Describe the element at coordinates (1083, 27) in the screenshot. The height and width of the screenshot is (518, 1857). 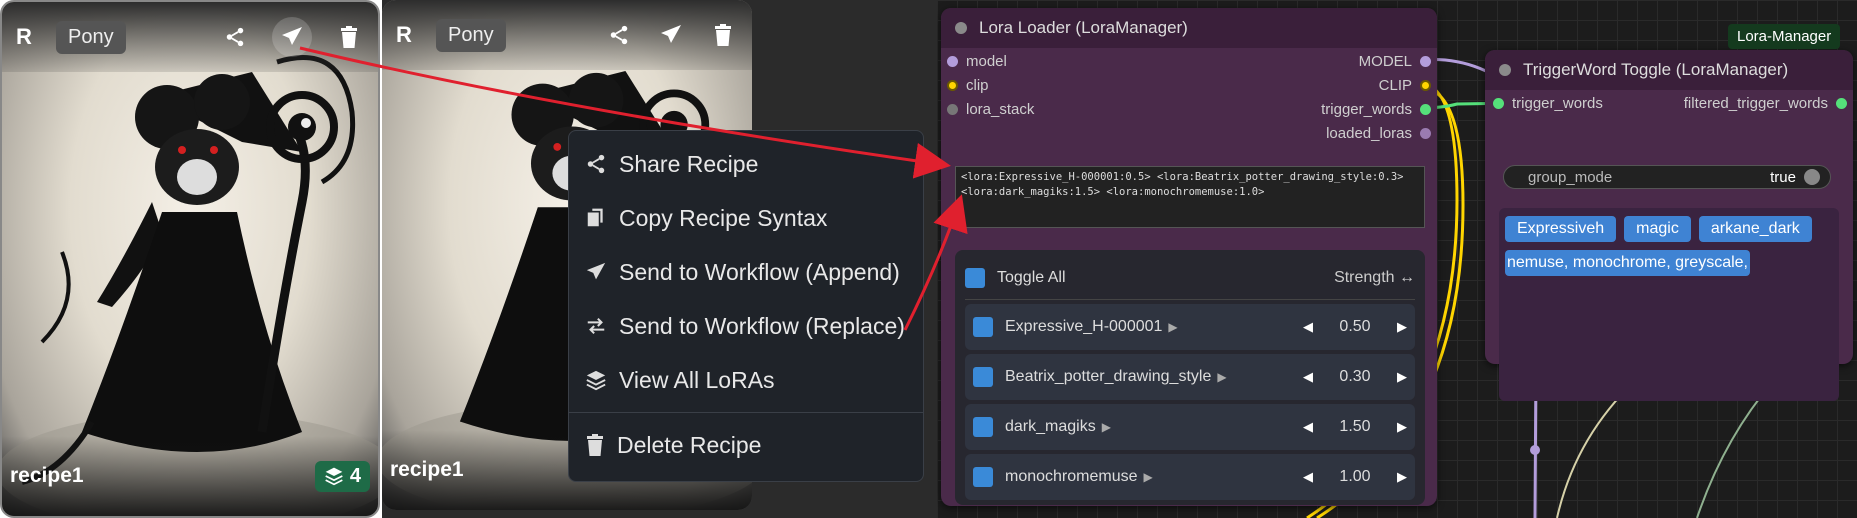
I see `node-title: Lora Loader (LoraManager)` at that location.